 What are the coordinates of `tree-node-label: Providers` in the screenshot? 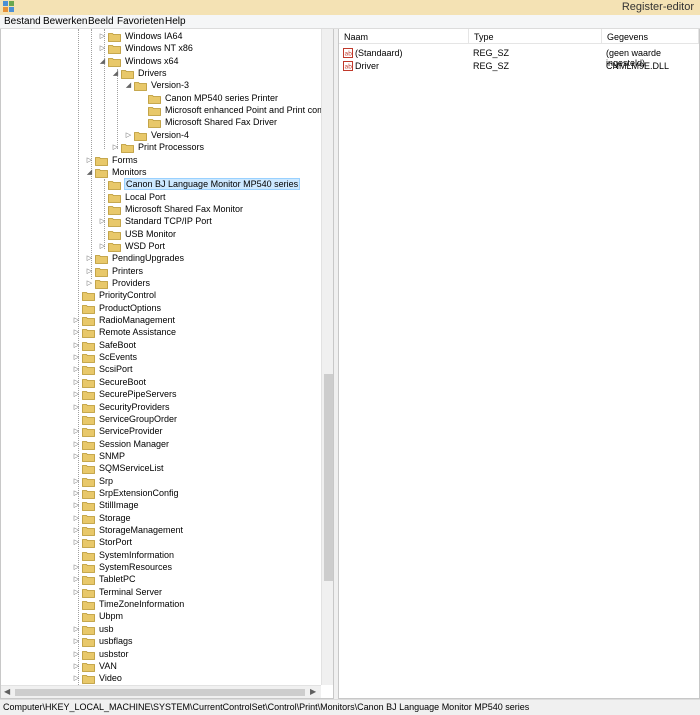 It's located at (131, 283).